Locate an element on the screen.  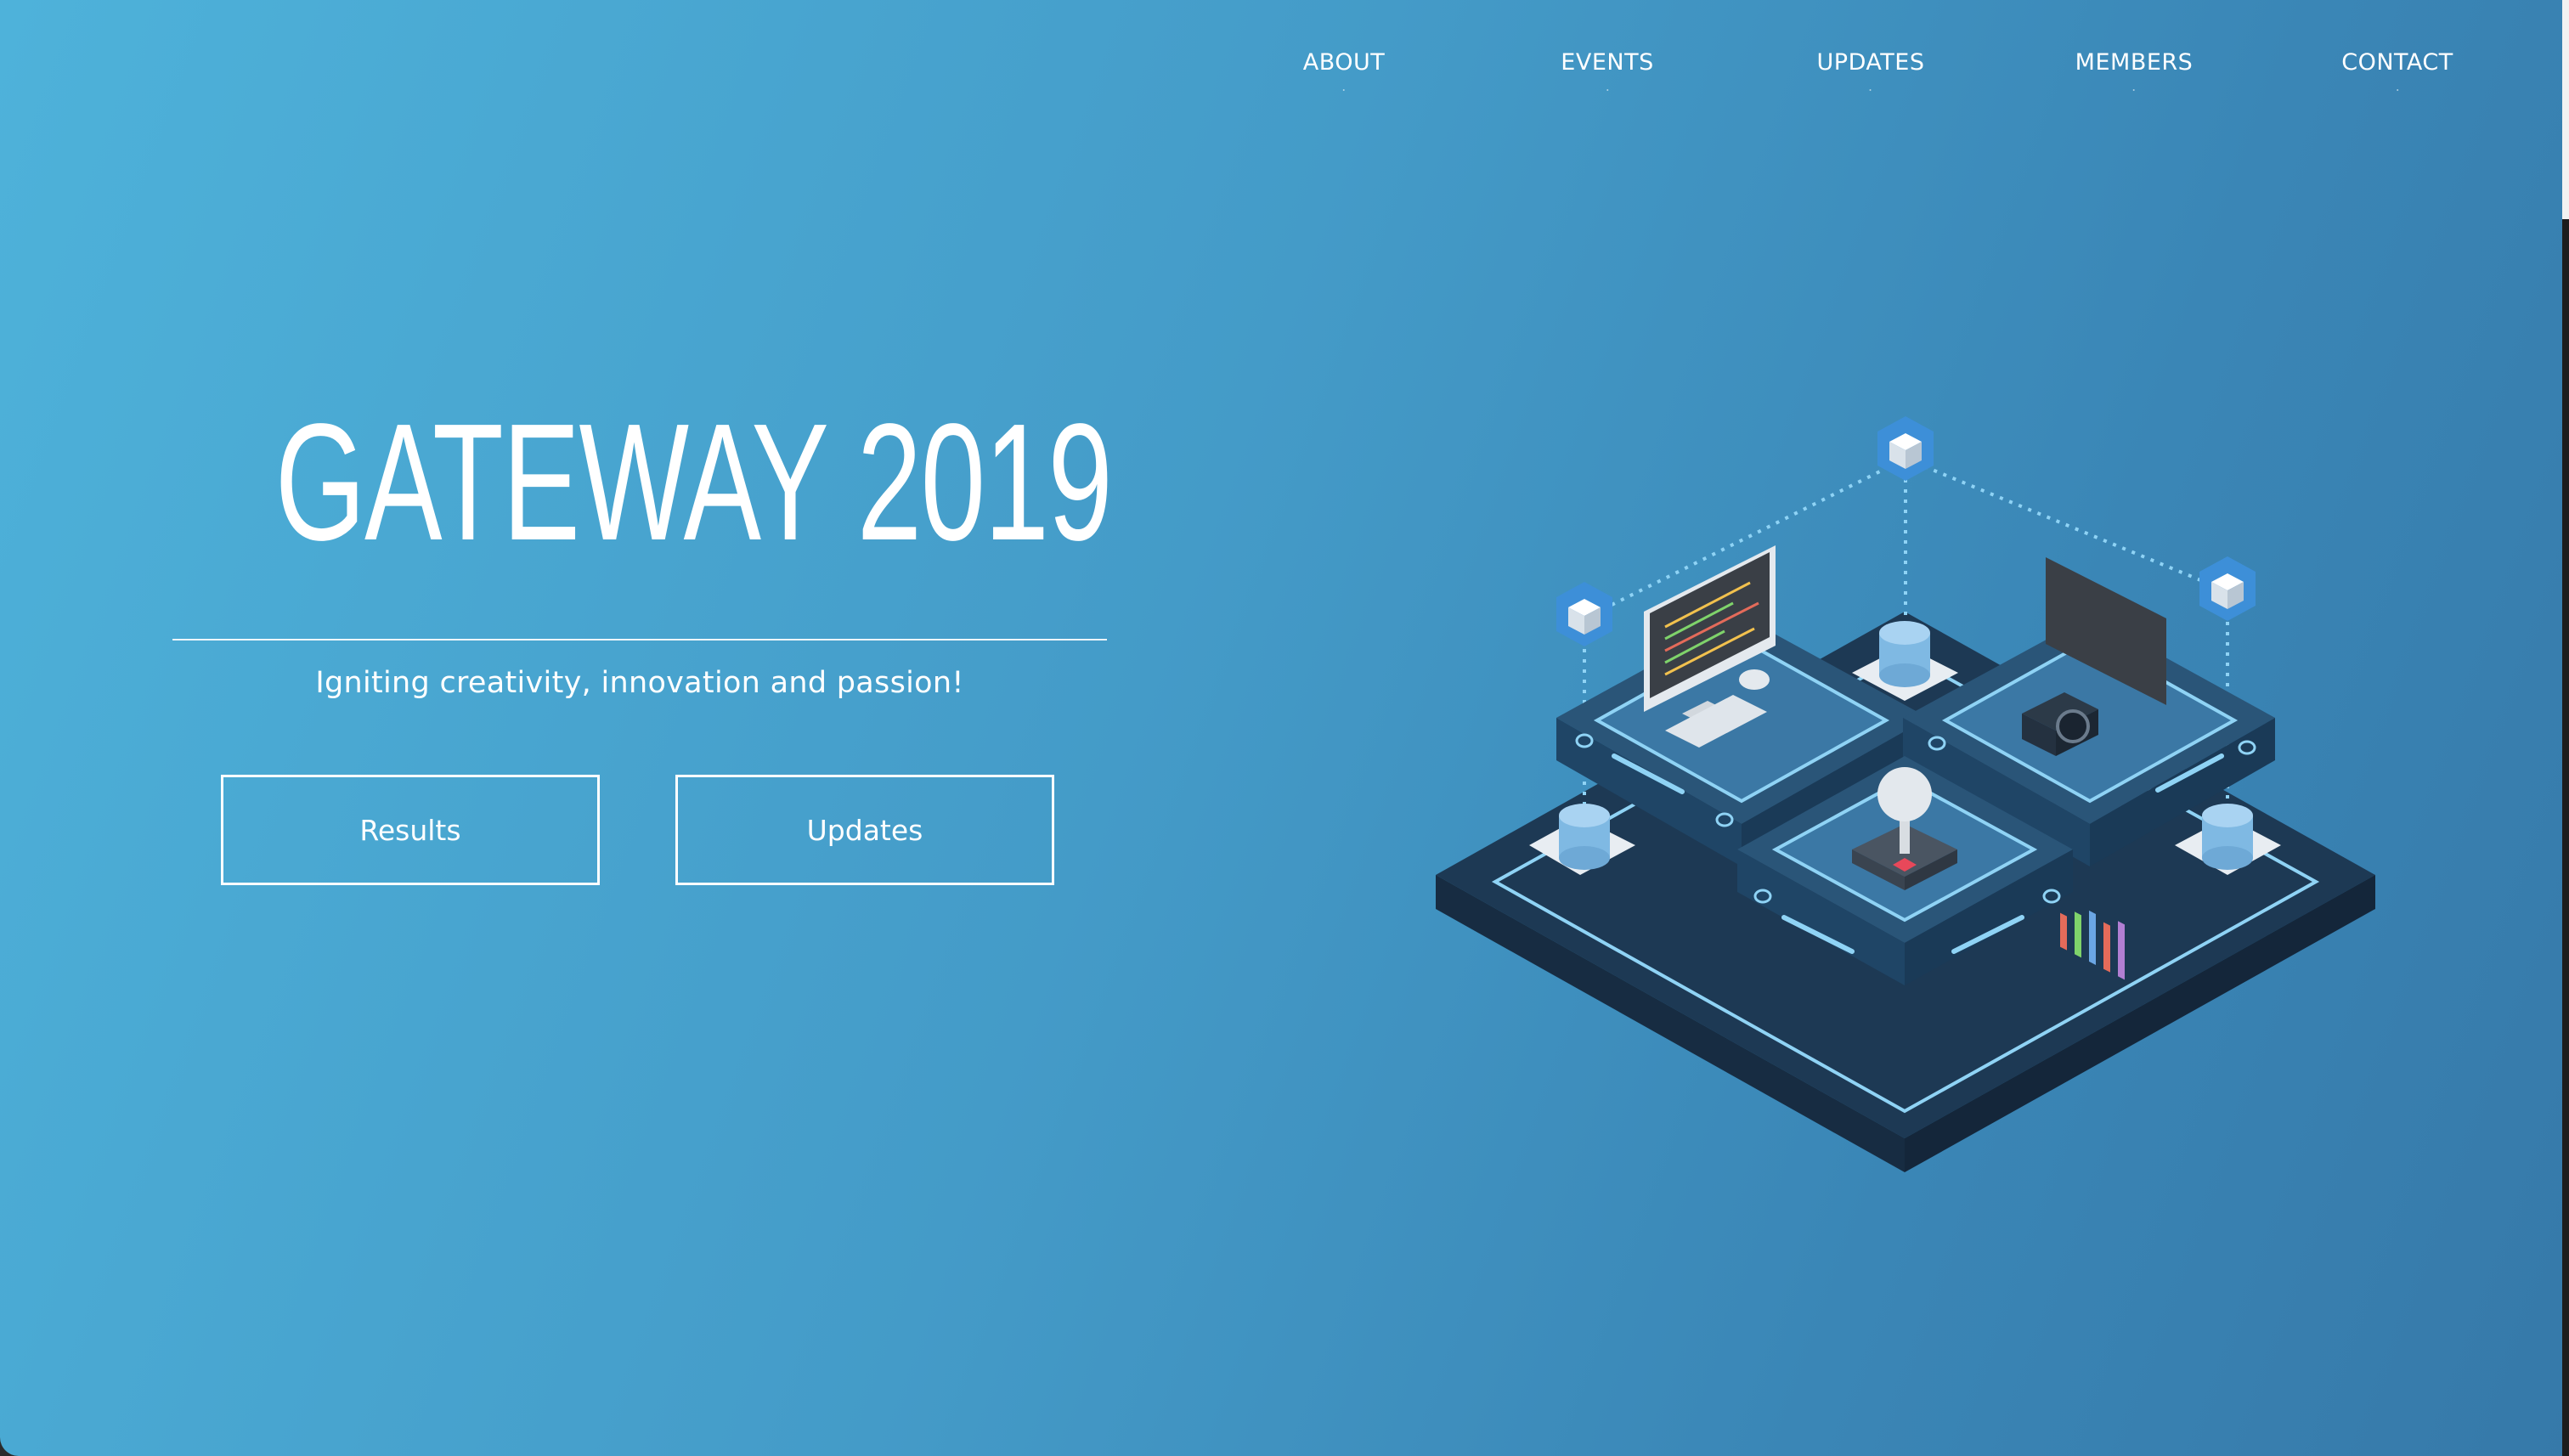
hero-divider is located at coordinates (640, 640).